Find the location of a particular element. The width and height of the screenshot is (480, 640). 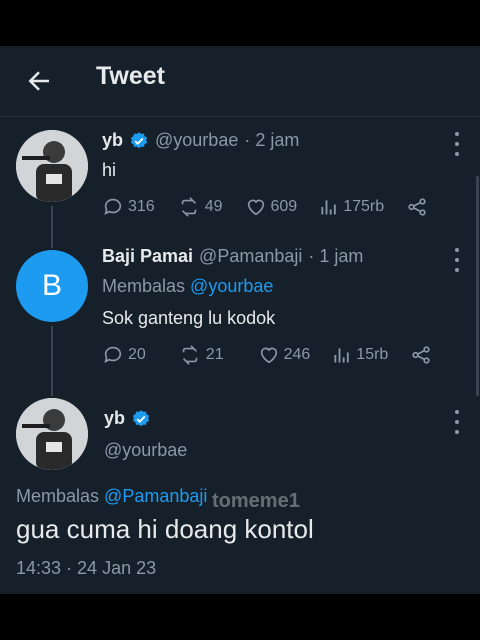

header-divider is located at coordinates (240, 116).